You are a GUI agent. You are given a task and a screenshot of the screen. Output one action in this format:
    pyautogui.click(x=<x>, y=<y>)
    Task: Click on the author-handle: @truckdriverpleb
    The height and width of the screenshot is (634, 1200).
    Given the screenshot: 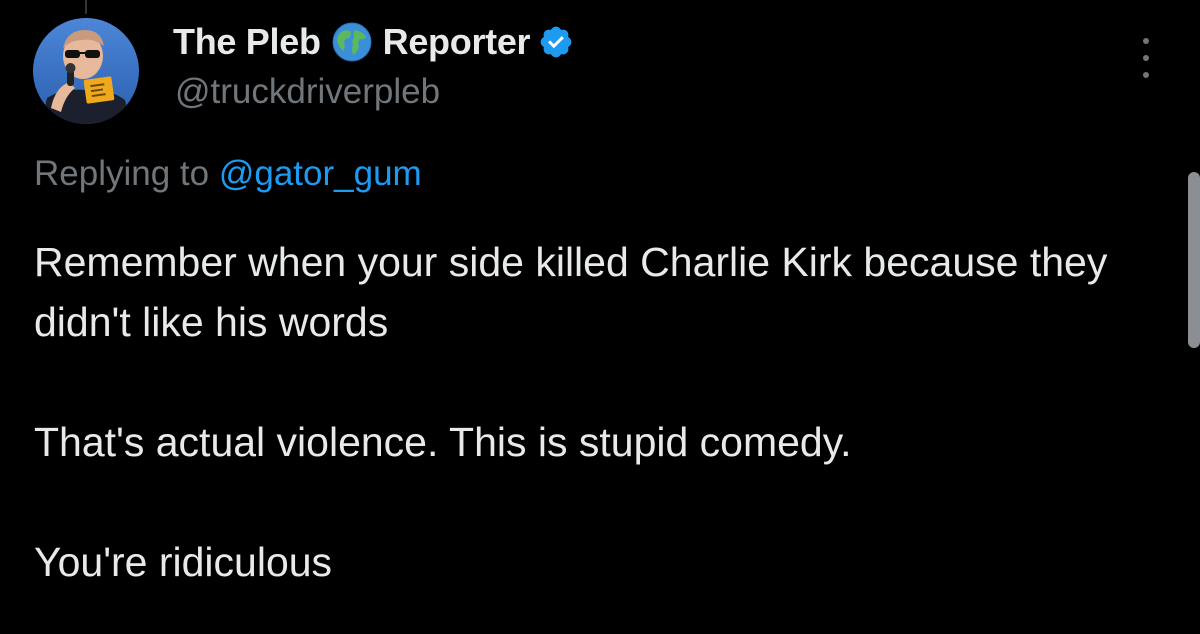 What is the action you would take?
    pyautogui.click(x=307, y=92)
    